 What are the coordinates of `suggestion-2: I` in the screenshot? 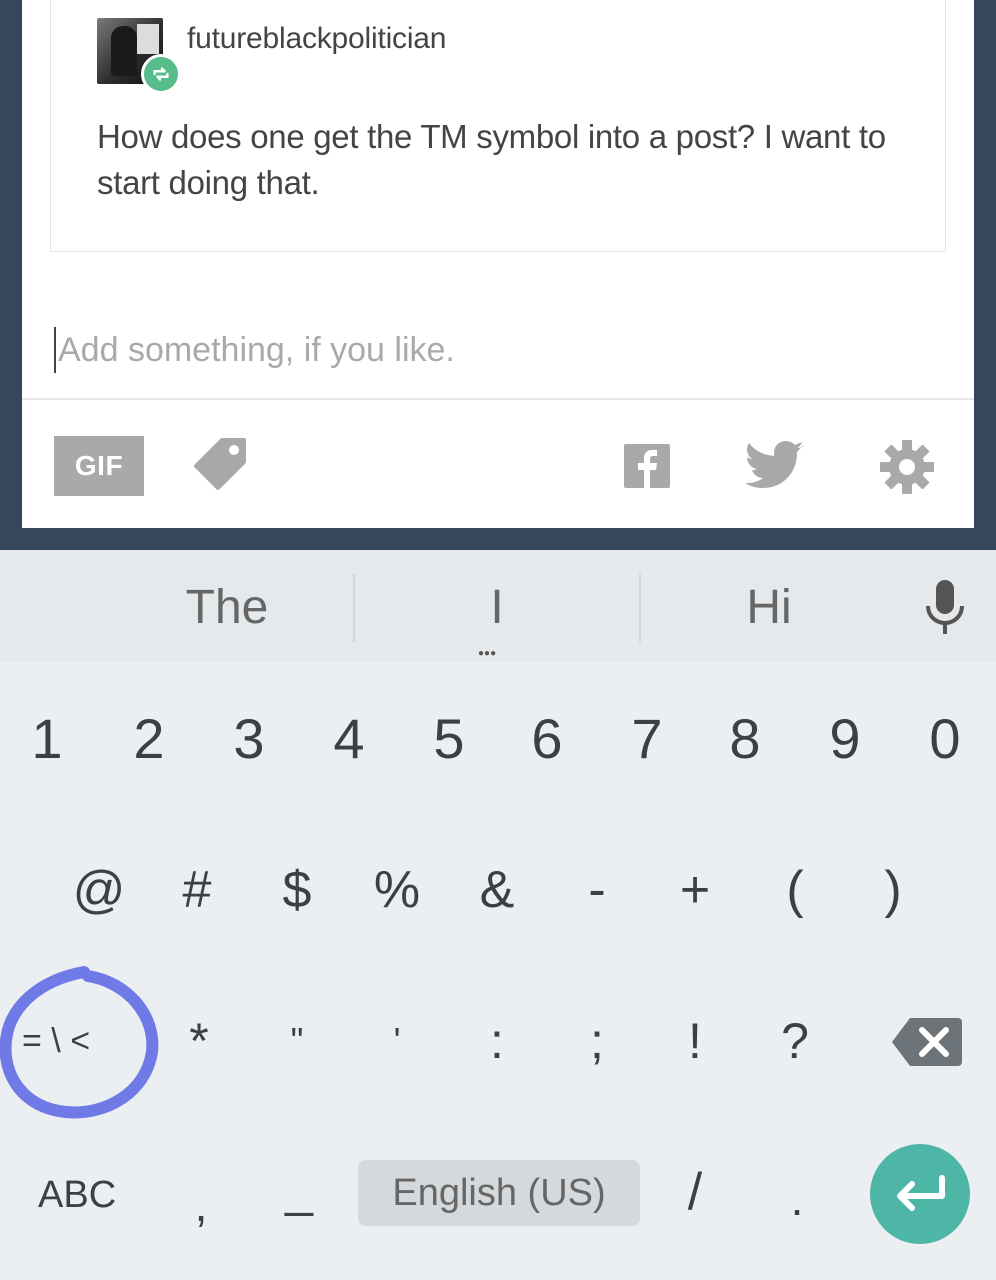 It's located at (497, 607).